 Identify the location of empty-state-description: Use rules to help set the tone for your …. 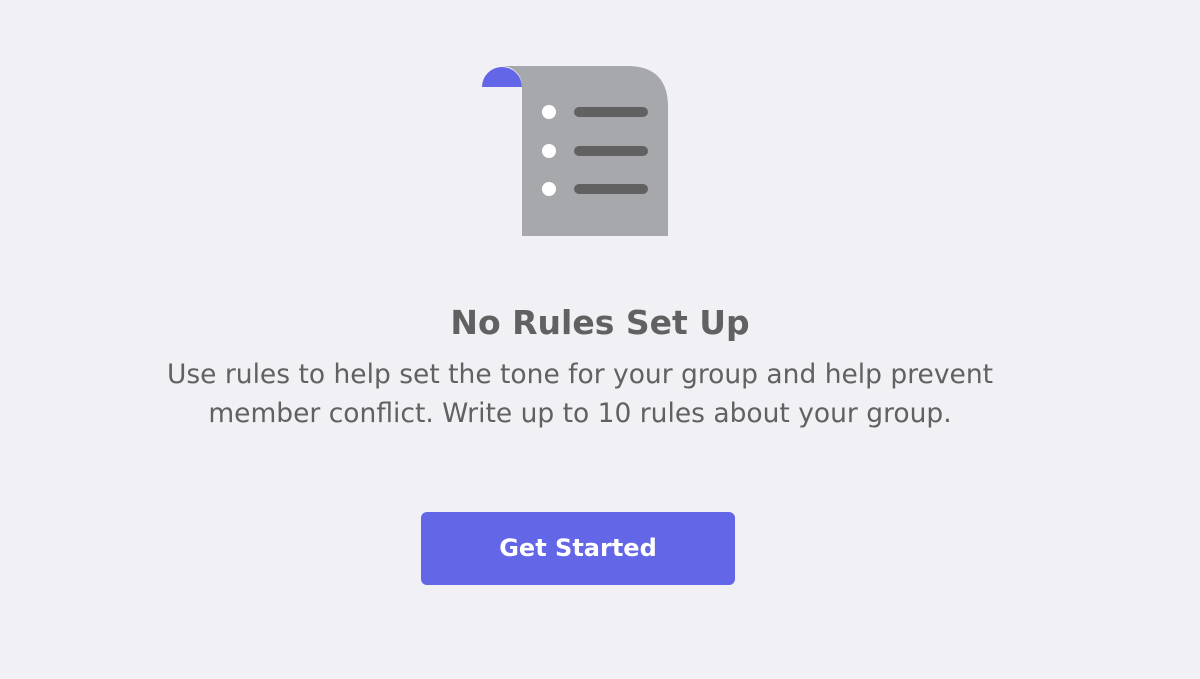
(580, 394).